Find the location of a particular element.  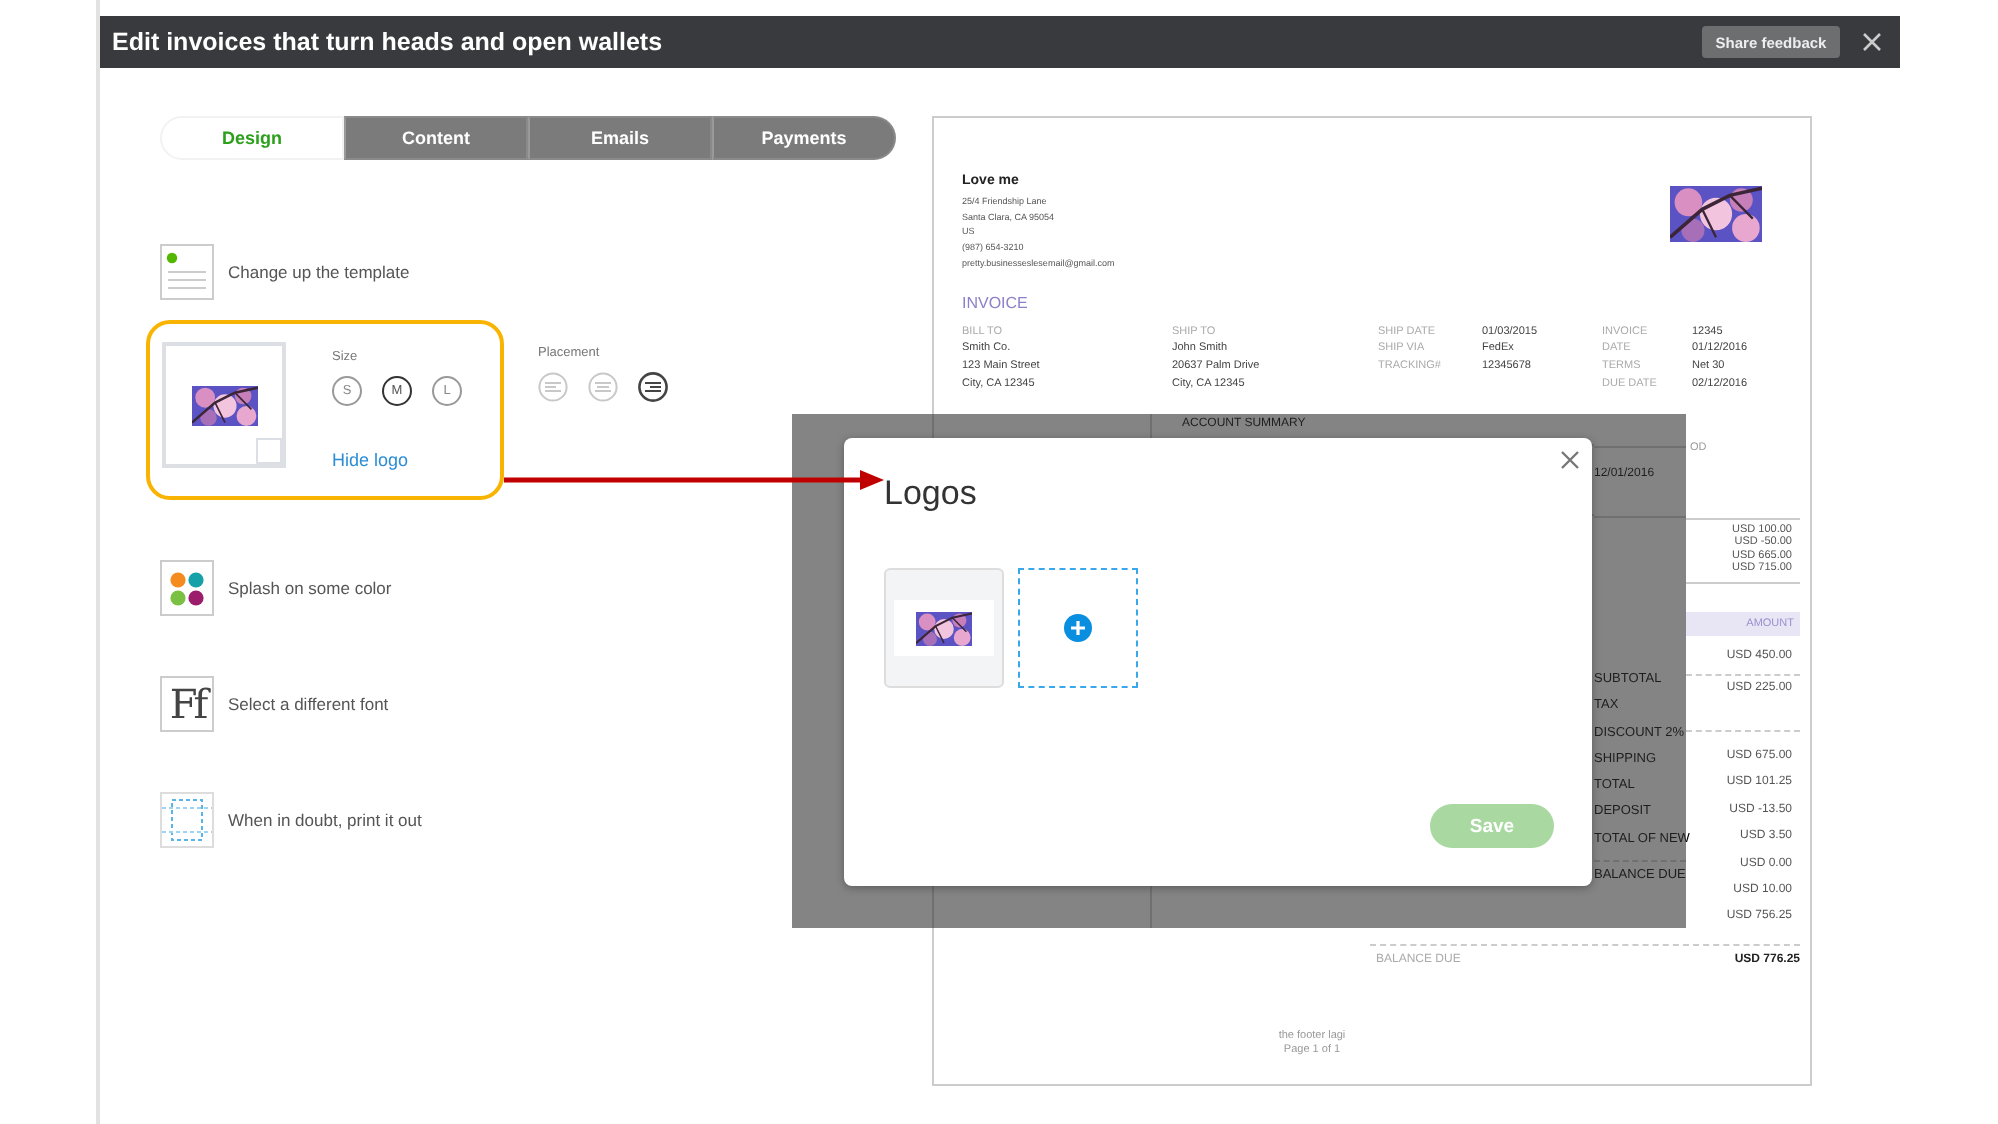

placement-option is located at coordinates (653, 387).